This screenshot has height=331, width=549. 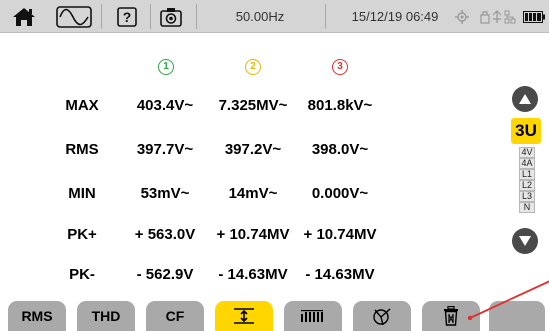 I want to click on summary-bars-icon, so click(x=312, y=316).